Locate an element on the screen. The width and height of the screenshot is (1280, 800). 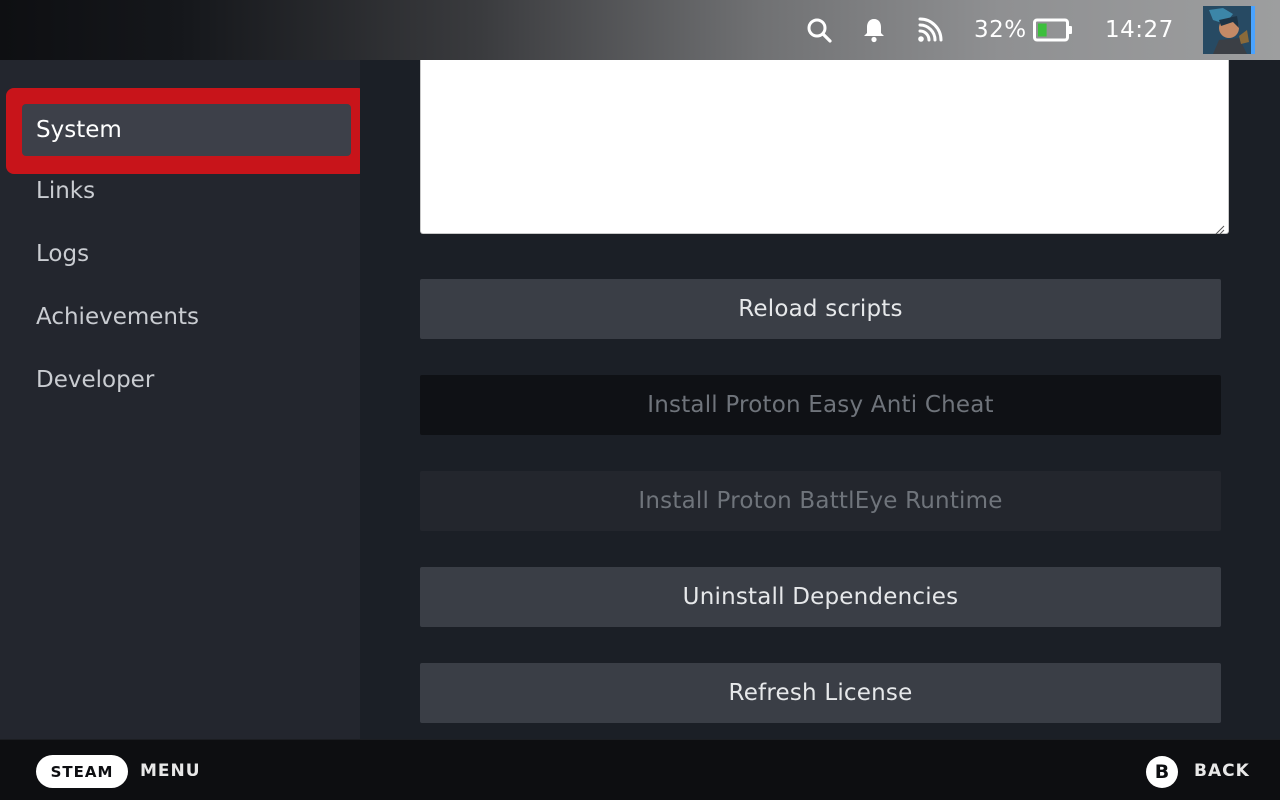
wifi-icon is located at coordinates (930, 30).